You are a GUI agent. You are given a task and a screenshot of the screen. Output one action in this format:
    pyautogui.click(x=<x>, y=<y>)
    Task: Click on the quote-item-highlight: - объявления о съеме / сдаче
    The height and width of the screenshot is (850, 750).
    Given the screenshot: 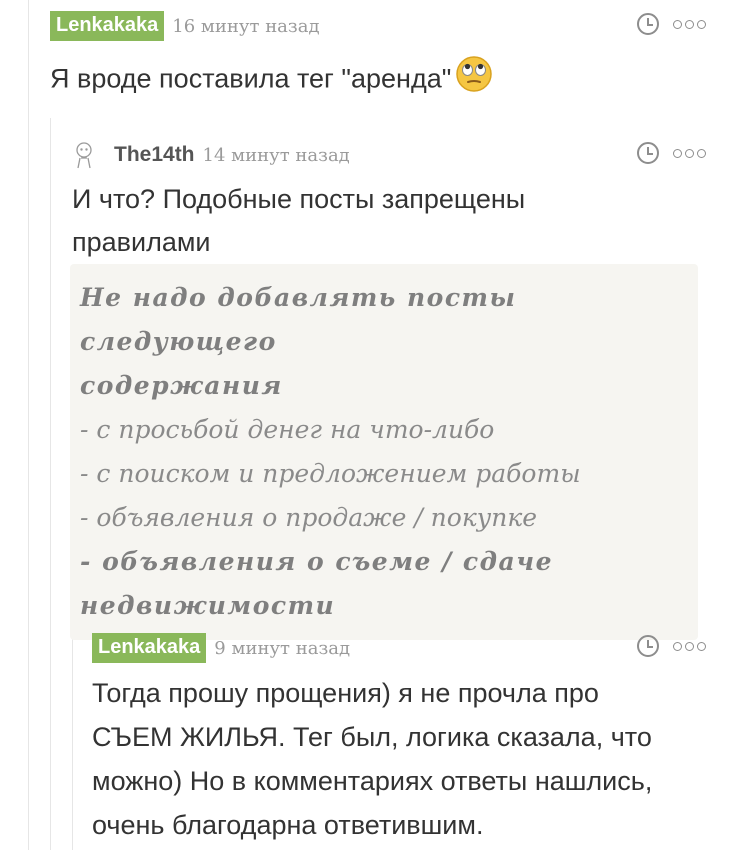 What is the action you would take?
    pyautogui.click(x=316, y=561)
    